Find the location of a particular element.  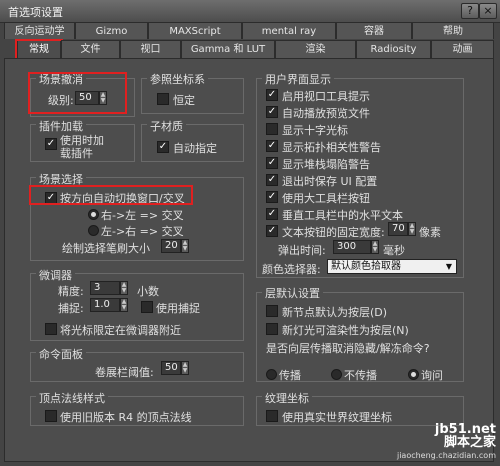

ask-label: 询问 is located at coordinates (432, 375).